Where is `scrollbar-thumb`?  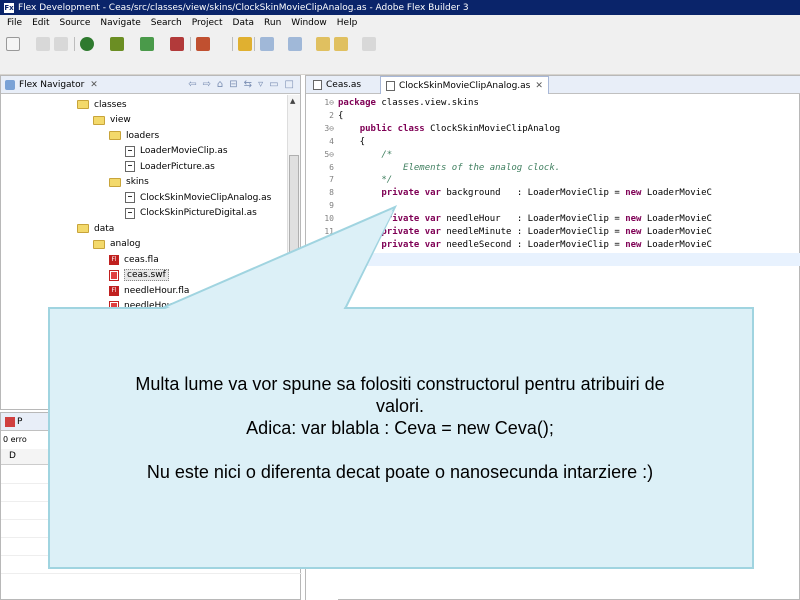
scrollbar-thumb is located at coordinates (294, 230).